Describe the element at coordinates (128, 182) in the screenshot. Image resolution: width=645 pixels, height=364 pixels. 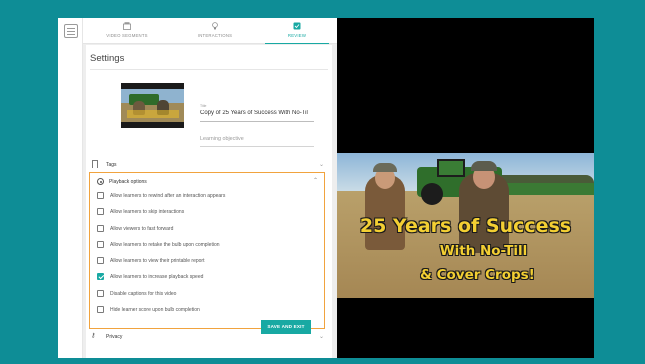
I see `playback-options-label: Playback options` at that location.